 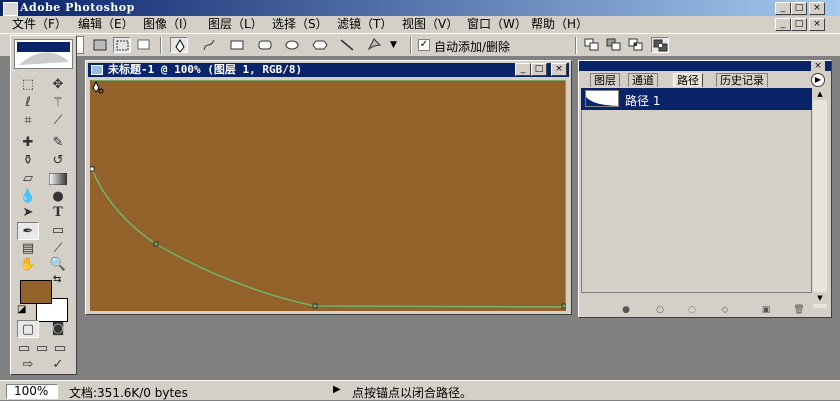 I want to click on fill-pixels-icon, so click(x=144, y=45).